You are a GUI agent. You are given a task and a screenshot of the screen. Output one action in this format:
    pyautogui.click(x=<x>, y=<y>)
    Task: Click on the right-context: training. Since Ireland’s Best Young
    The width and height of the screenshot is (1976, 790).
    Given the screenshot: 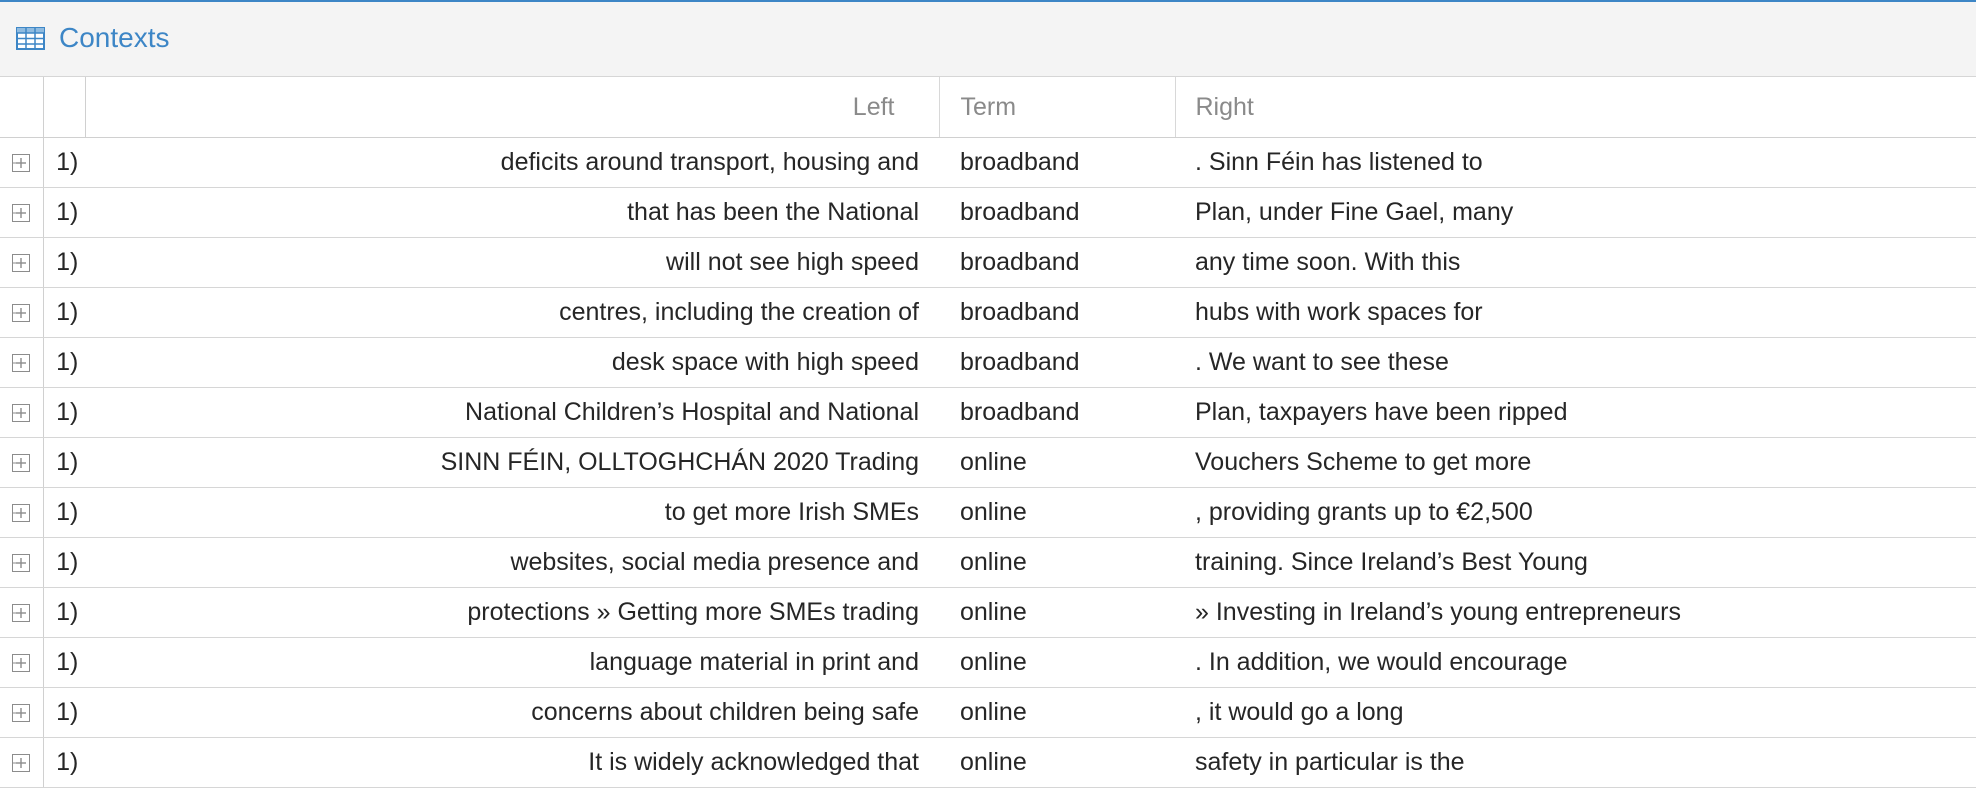 What is the action you would take?
    pyautogui.click(x=1575, y=562)
    